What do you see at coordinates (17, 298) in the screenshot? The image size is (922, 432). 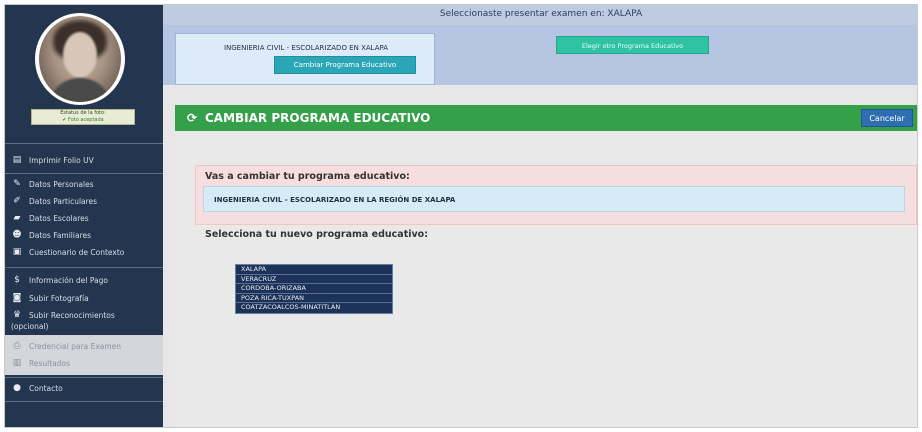 I see `camera-icon: ◙` at bounding box center [17, 298].